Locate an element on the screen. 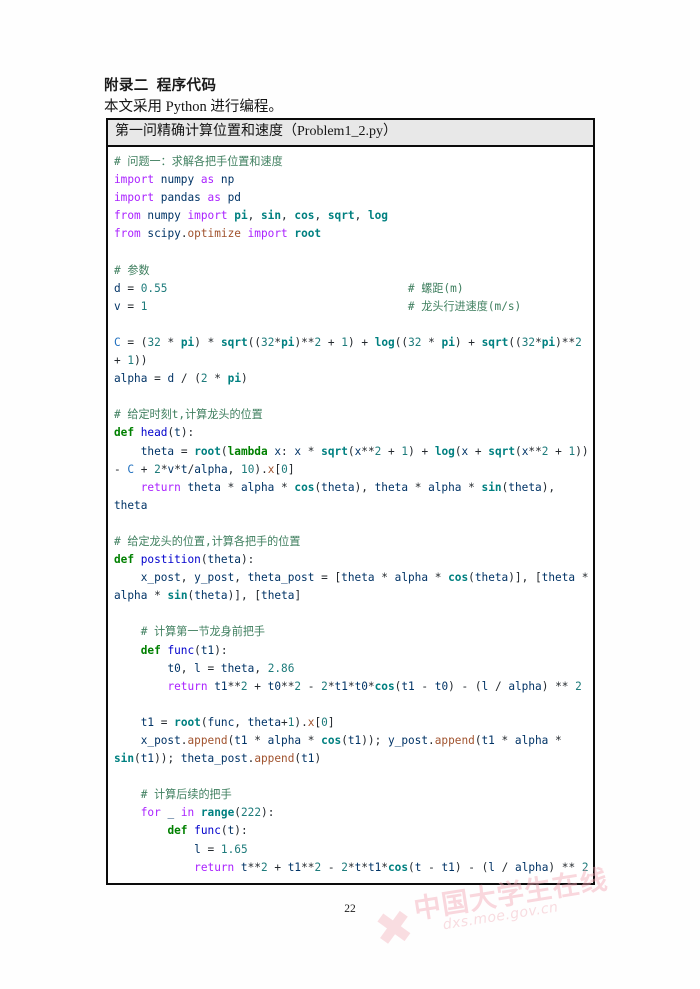 Image resolution: width=700 pixels, height=989 pixels. code-listing-caption: 第一问精确计算位置和速度（Problem1_2.py） is located at coordinates (350, 133).